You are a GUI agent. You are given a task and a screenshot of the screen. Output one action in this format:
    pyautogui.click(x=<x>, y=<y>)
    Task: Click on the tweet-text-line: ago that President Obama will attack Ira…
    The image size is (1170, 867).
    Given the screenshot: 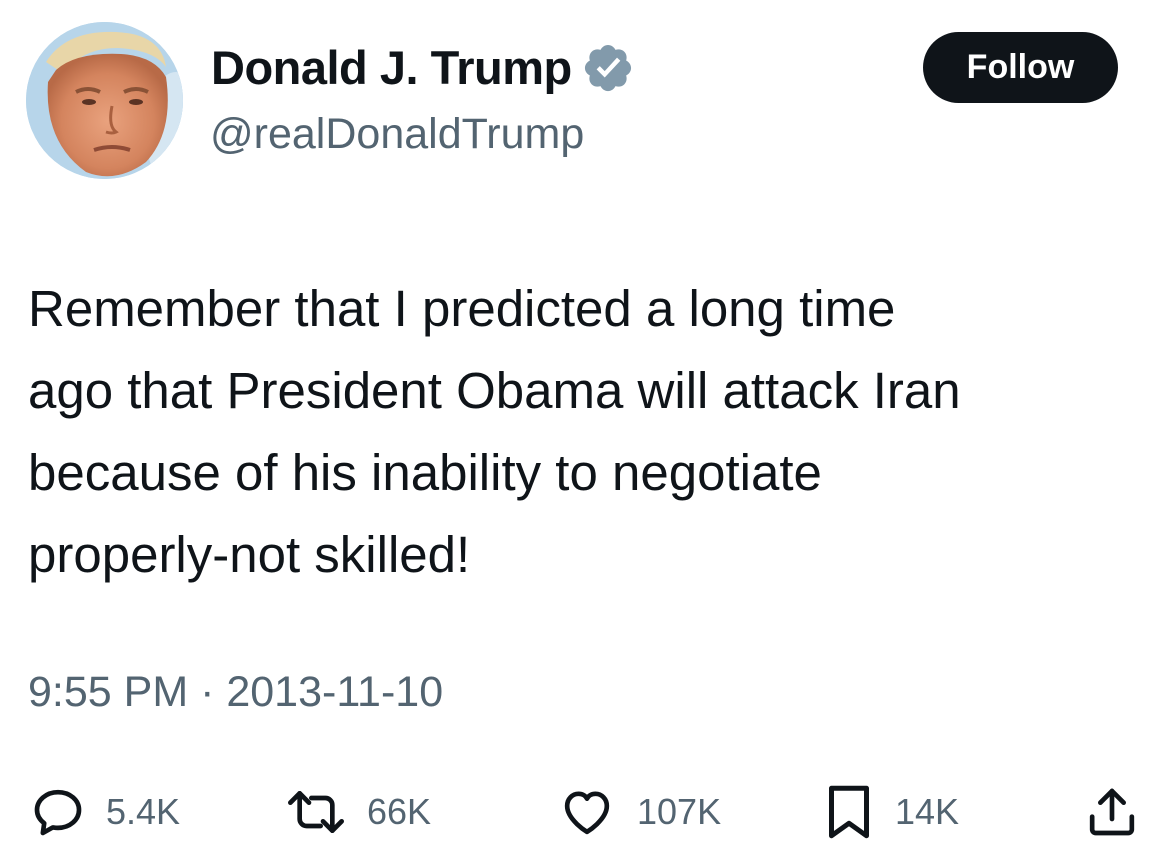 What is the action you would take?
    pyautogui.click(x=494, y=390)
    